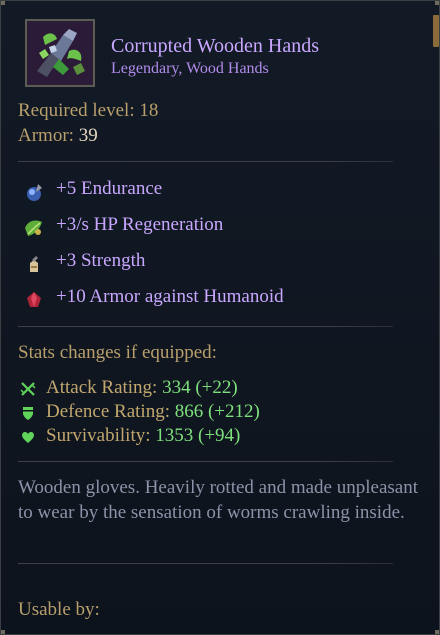 This screenshot has width=440, height=635. I want to click on scrollbar-thumb, so click(436, 31).